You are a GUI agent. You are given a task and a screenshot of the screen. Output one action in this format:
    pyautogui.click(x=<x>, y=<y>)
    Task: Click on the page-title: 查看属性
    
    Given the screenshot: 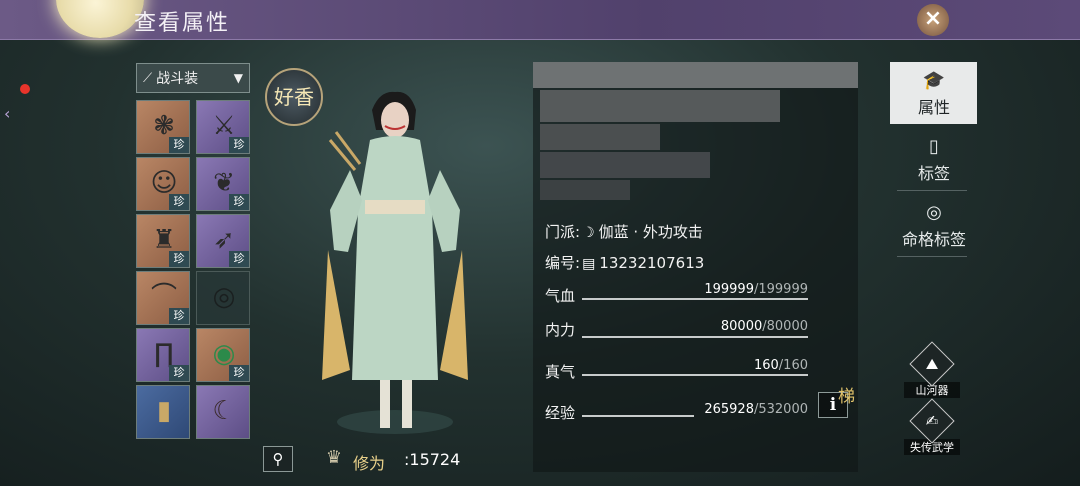 What is the action you would take?
    pyautogui.click(x=182, y=23)
    